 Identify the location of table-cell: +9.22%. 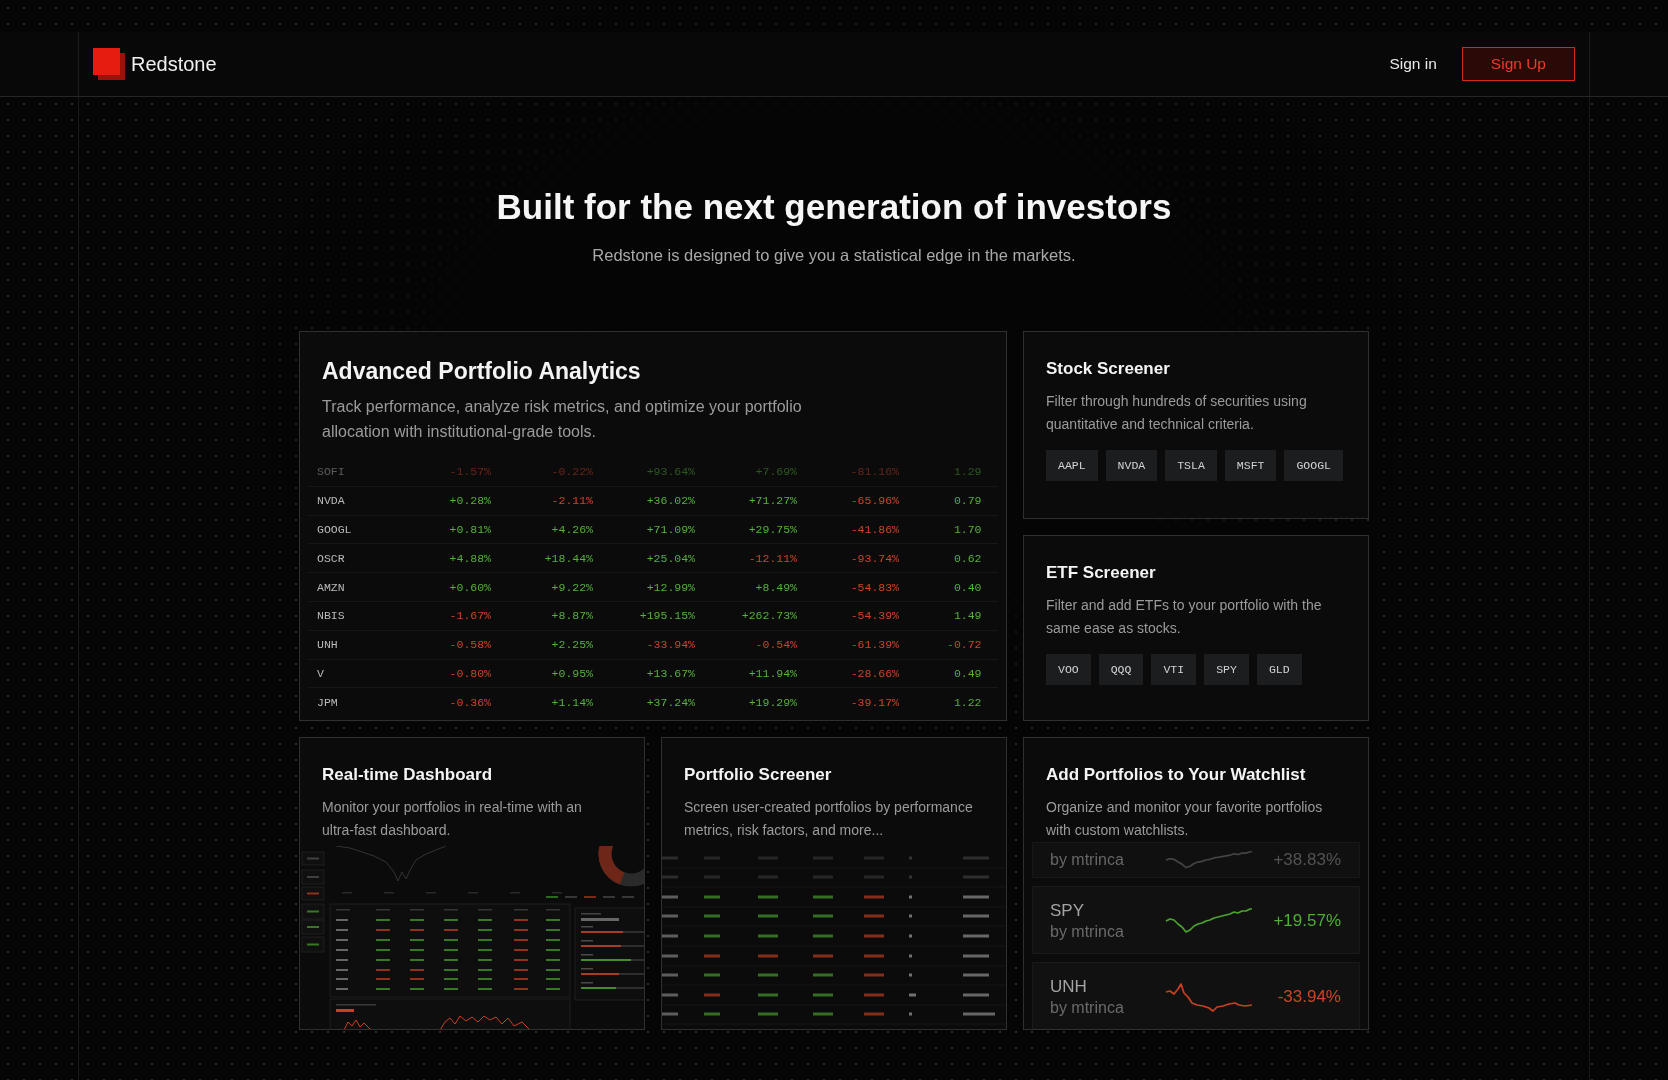
(572, 587).